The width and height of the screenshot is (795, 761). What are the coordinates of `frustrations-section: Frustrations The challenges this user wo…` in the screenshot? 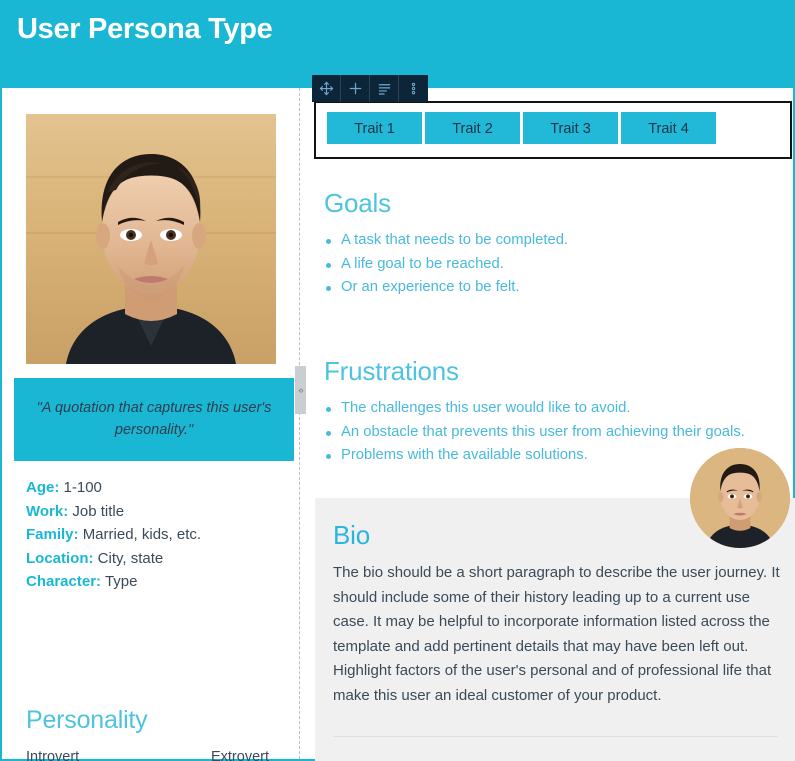 It's located at (556, 412).